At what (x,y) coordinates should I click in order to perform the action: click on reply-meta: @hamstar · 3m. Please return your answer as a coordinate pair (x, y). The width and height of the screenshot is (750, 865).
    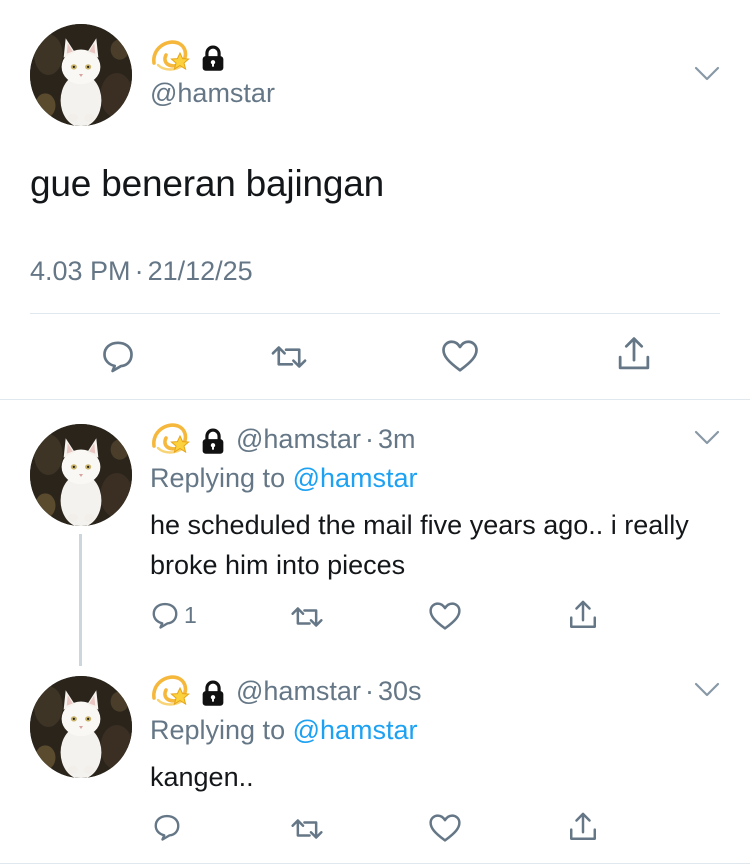
    Looking at the image, I should click on (325, 439).